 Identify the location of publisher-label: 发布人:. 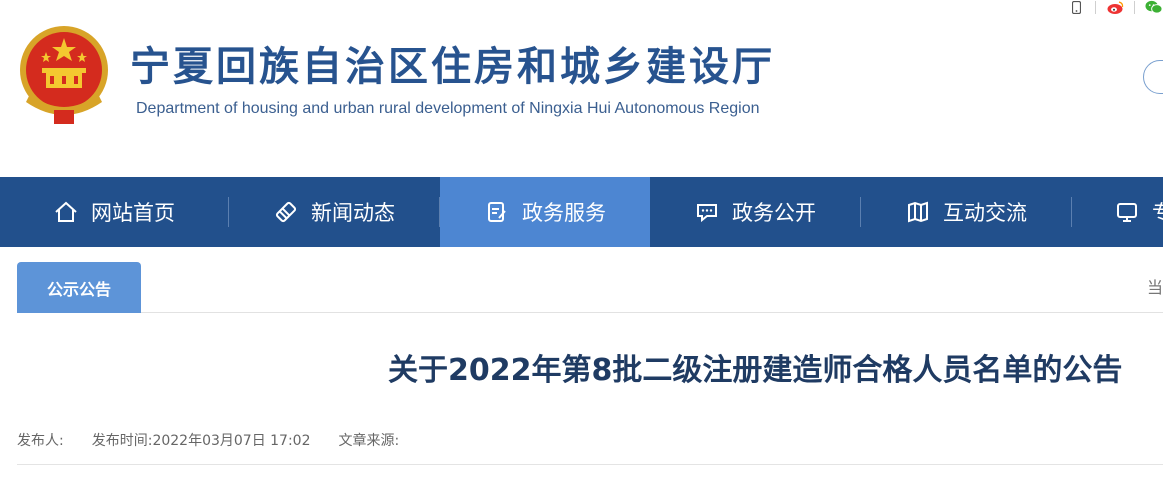
(40, 441).